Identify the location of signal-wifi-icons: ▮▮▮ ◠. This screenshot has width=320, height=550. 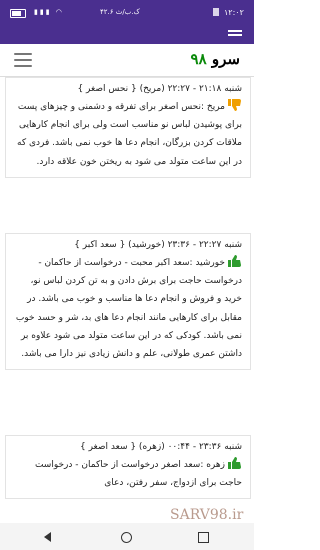
(49, 12).